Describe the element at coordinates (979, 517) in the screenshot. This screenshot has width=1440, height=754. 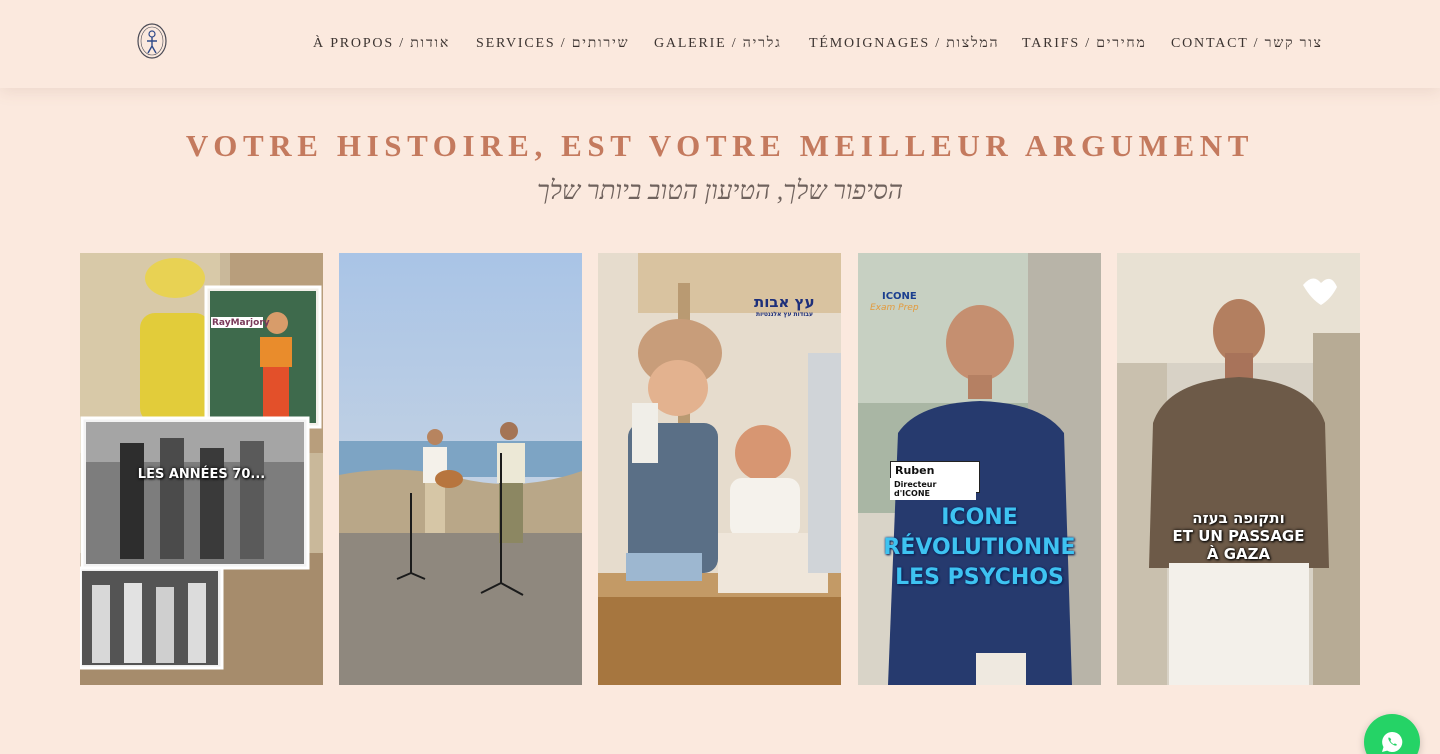
I see `video-caption-line-1: ICONE` at that location.